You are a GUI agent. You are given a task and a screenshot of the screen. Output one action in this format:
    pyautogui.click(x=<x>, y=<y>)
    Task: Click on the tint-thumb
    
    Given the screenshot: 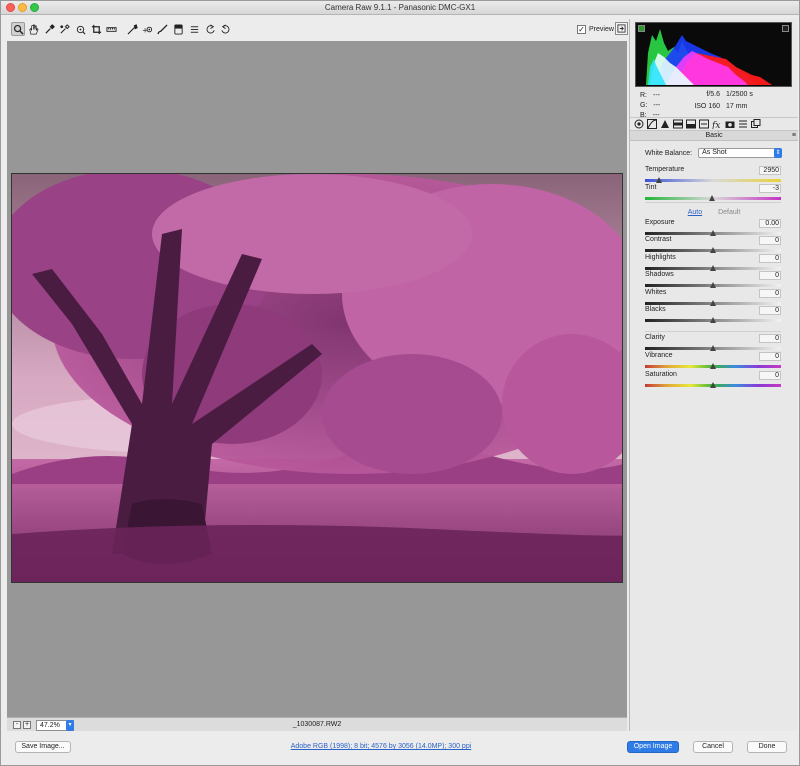 What is the action you would take?
    pyautogui.click(x=711, y=198)
    